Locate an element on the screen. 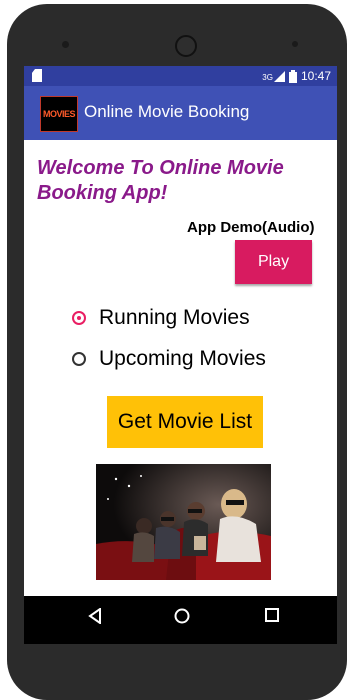 Image resolution: width=351 pixels, height=700 pixels. radio-label-upcoming: Upcoming Movies is located at coordinates (182, 358).